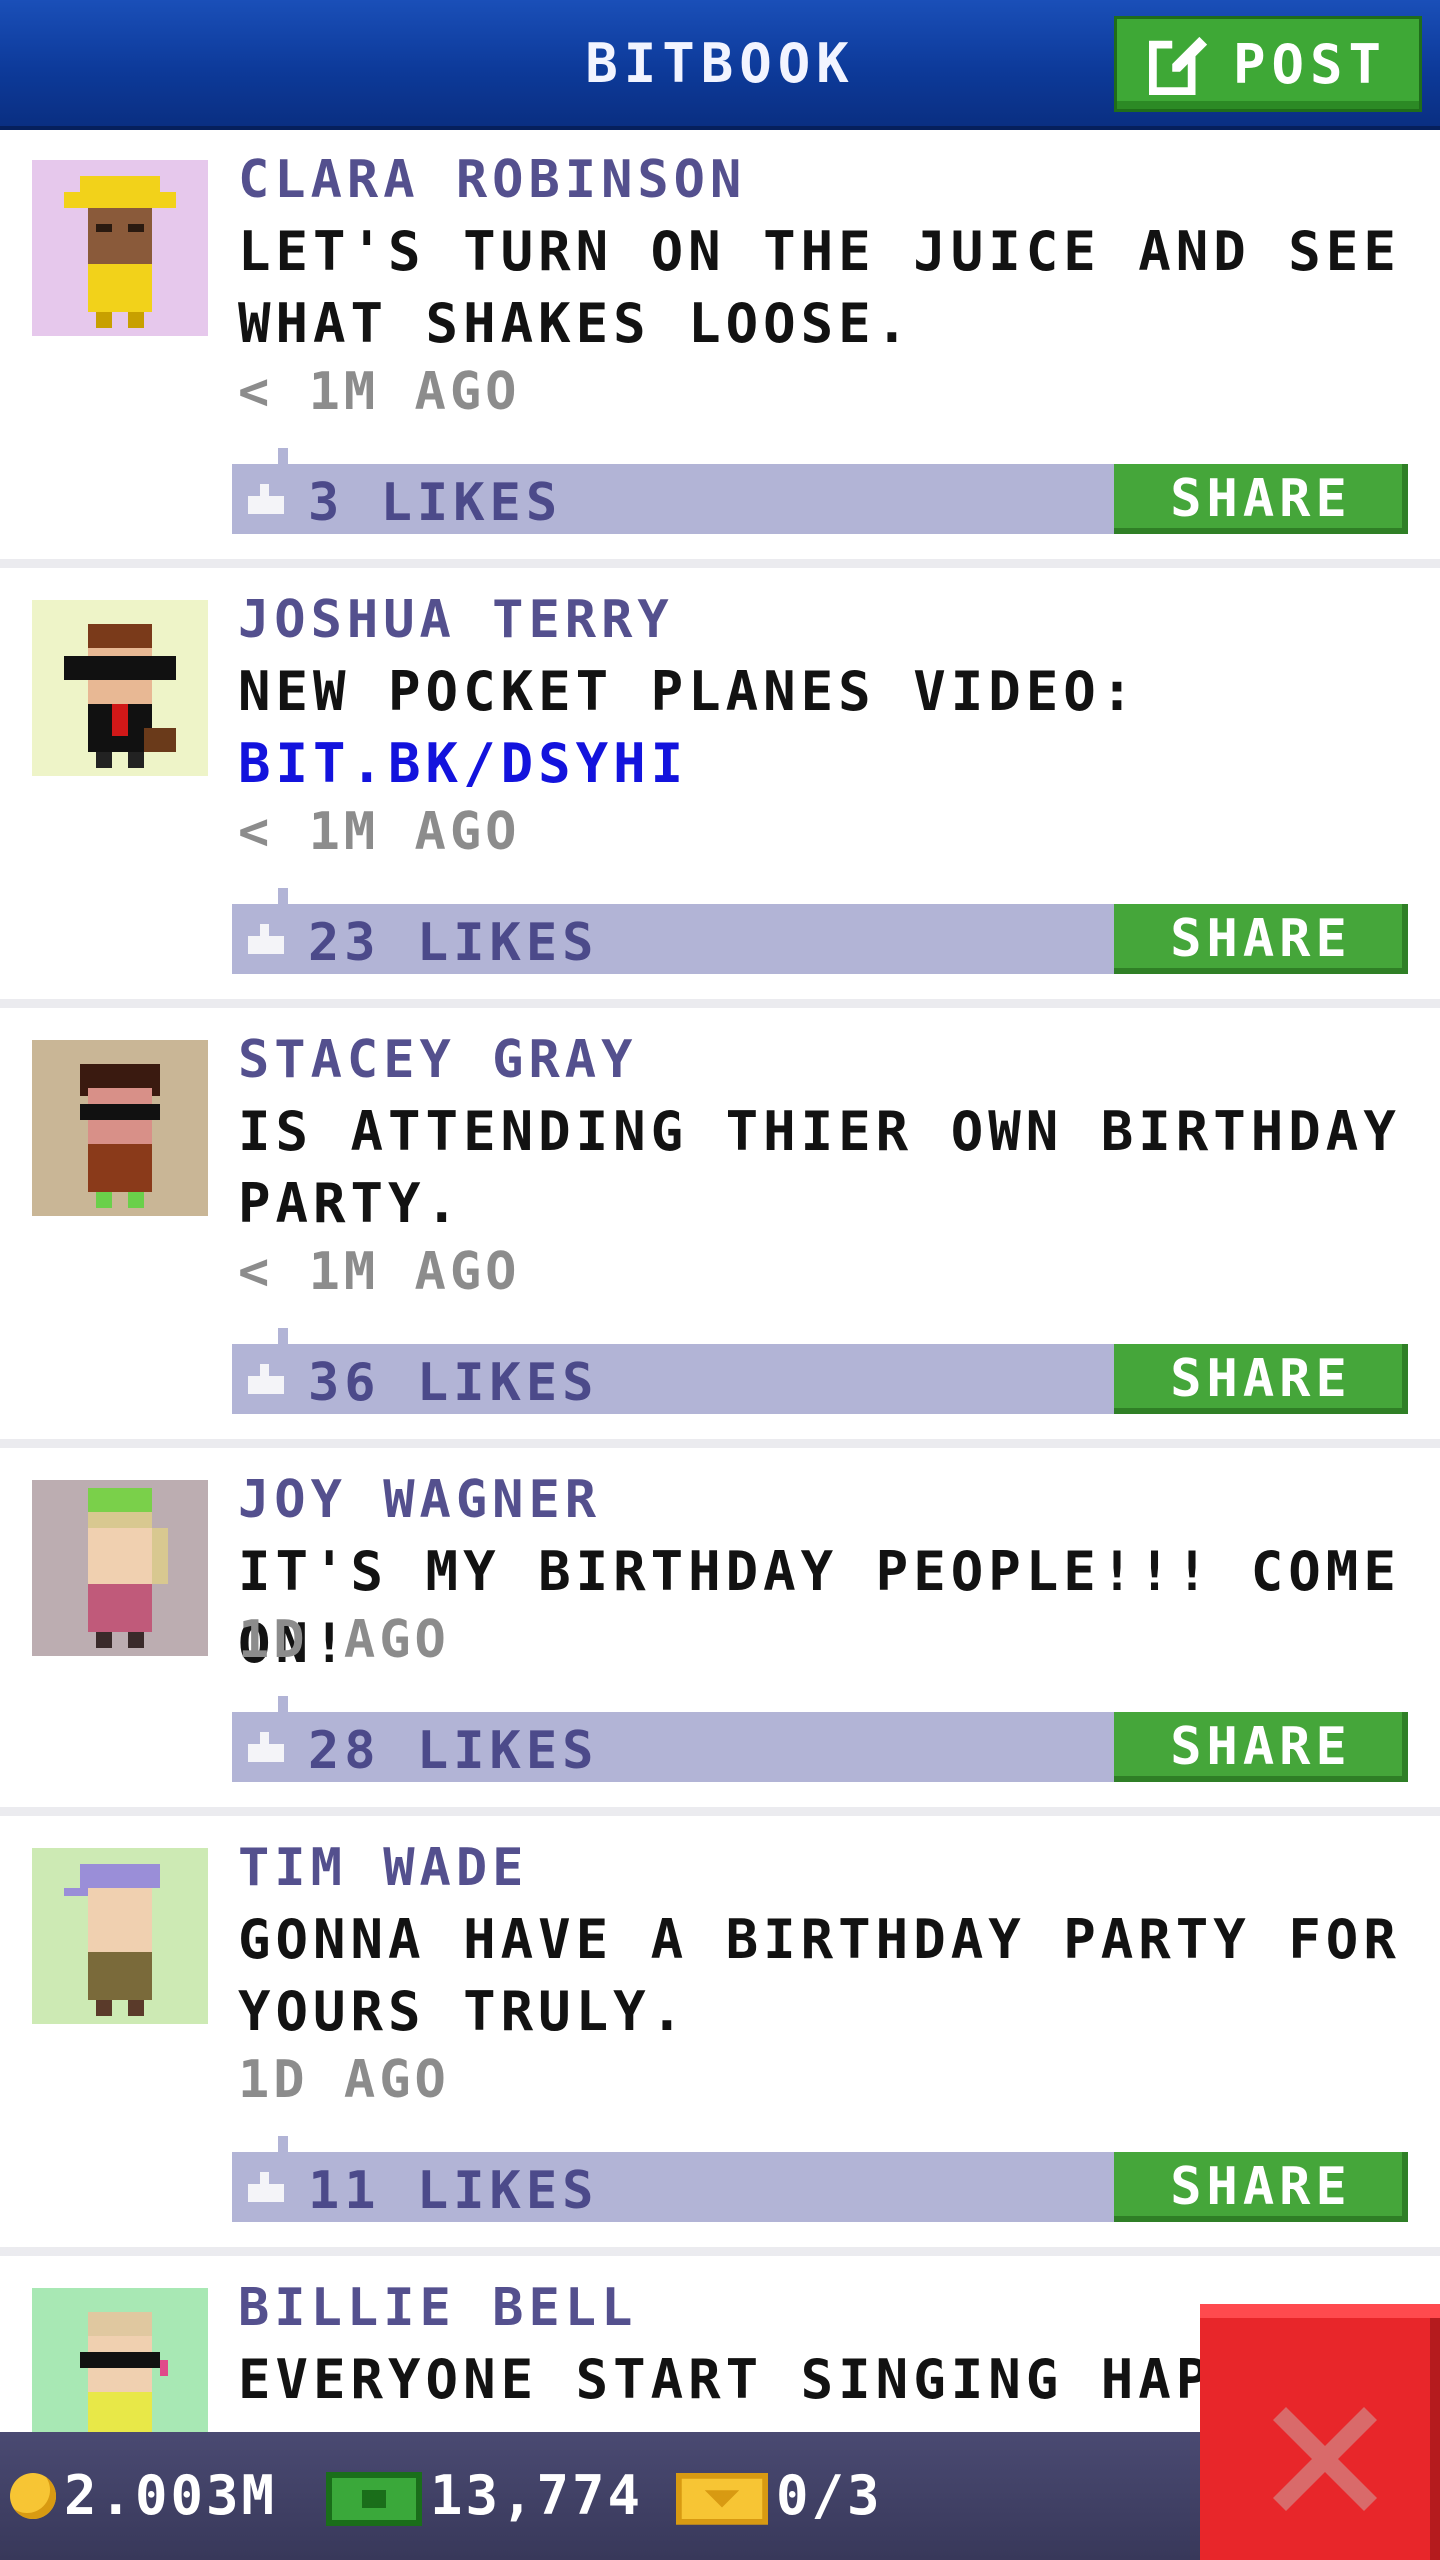 This screenshot has width=1440, height=2560. I want to click on post-message-text: NEW POCKET PLANES VIDEO:, so click(688, 691).